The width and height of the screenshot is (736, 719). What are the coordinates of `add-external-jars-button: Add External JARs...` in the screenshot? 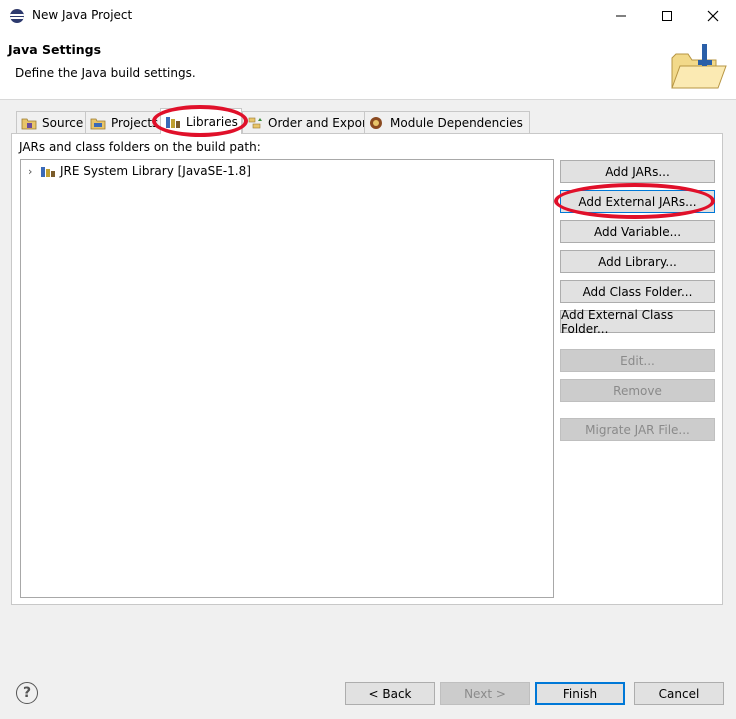 It's located at (637, 201).